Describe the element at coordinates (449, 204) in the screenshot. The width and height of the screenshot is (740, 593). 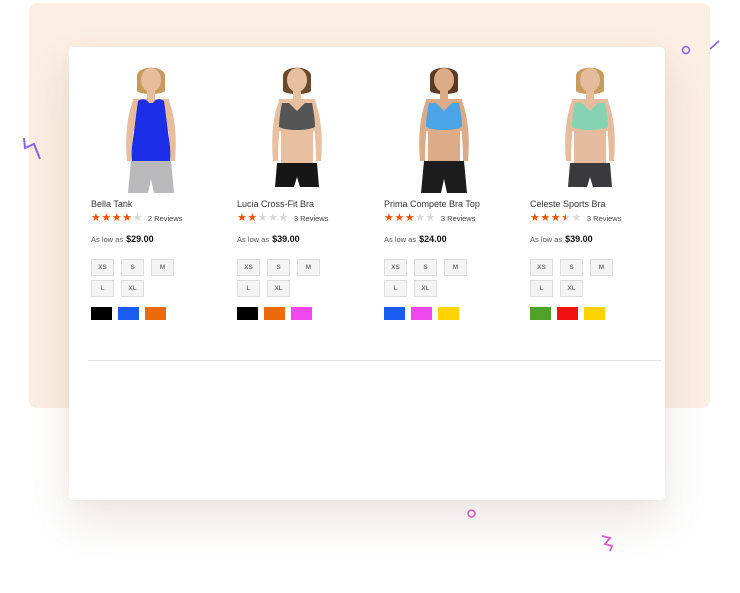
I see `product-name: Prima Compete Bra Top` at that location.